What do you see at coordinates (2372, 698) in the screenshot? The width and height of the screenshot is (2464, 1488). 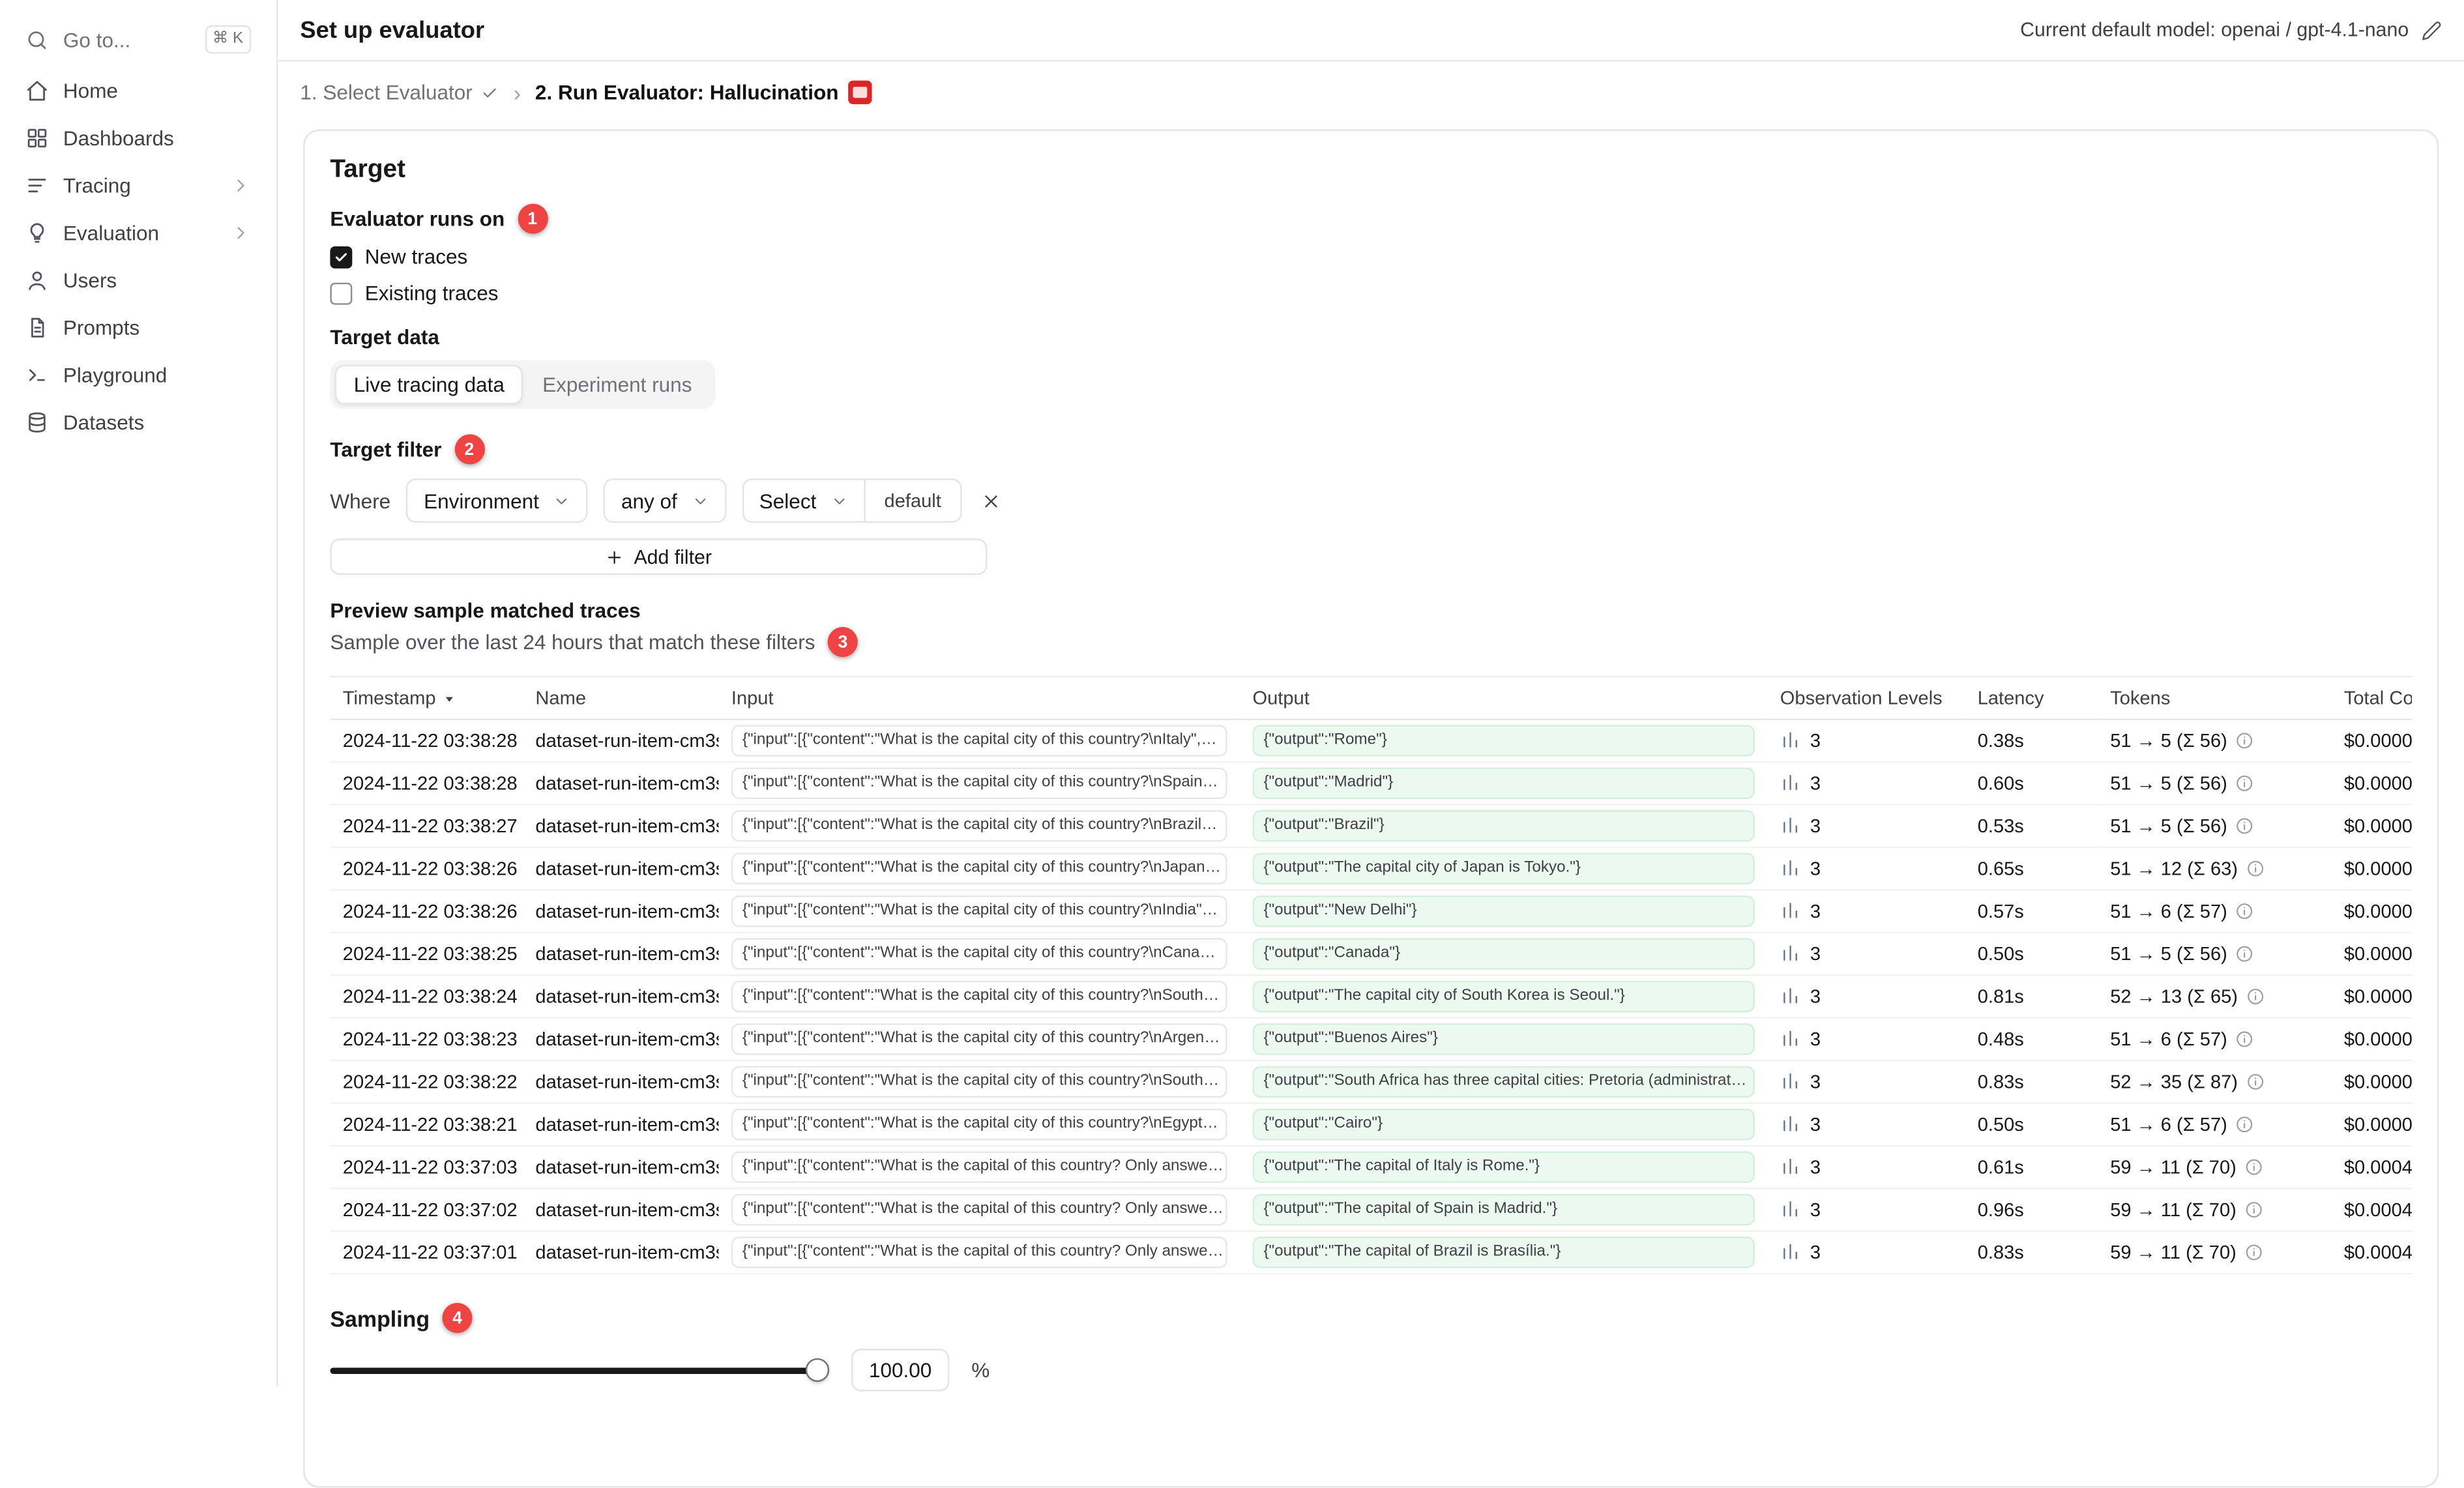 I see `col-header-total-cost: Total Cost` at bounding box center [2372, 698].